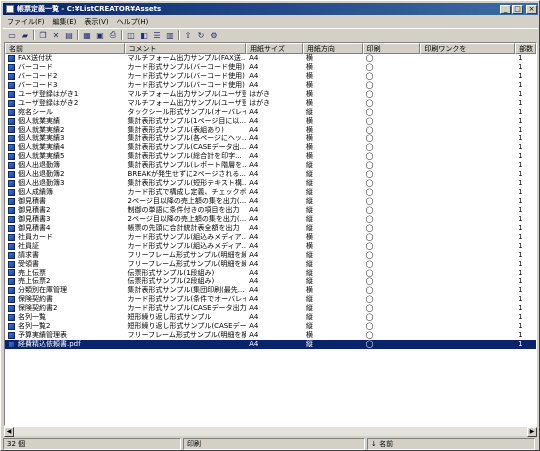 This screenshot has height=451, width=540. What do you see at coordinates (34, 209) in the screenshot?
I see `cell-name-label: 御見積書2` at bounding box center [34, 209].